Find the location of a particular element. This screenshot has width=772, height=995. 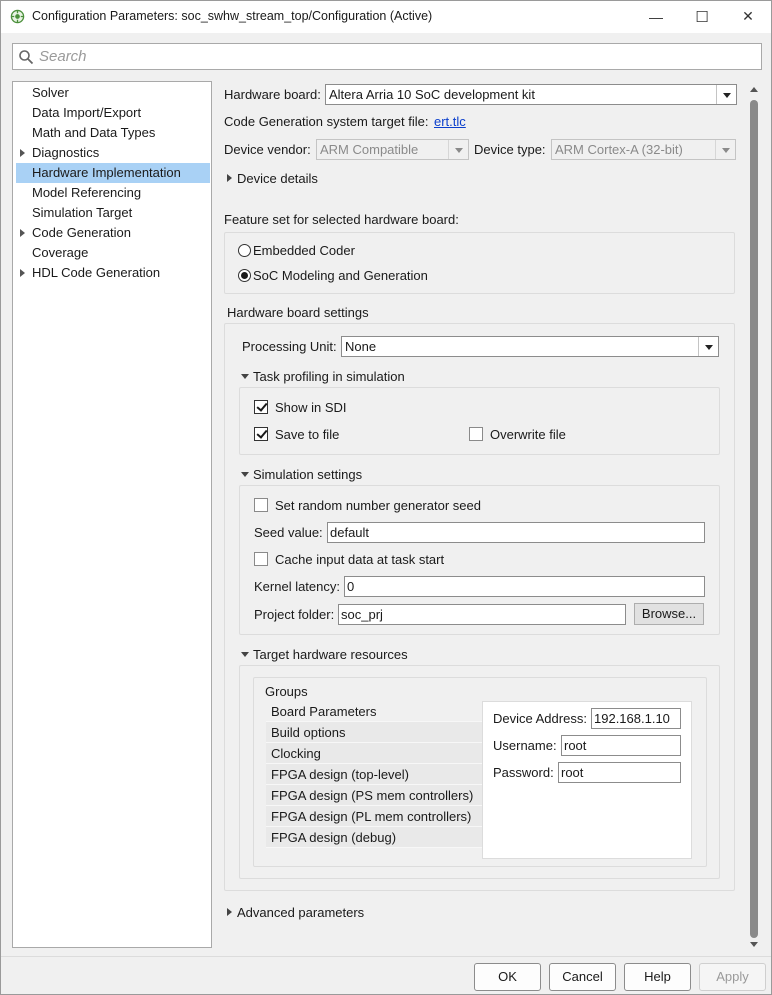

simulation-settings-collapse-icon is located at coordinates (245, 474).